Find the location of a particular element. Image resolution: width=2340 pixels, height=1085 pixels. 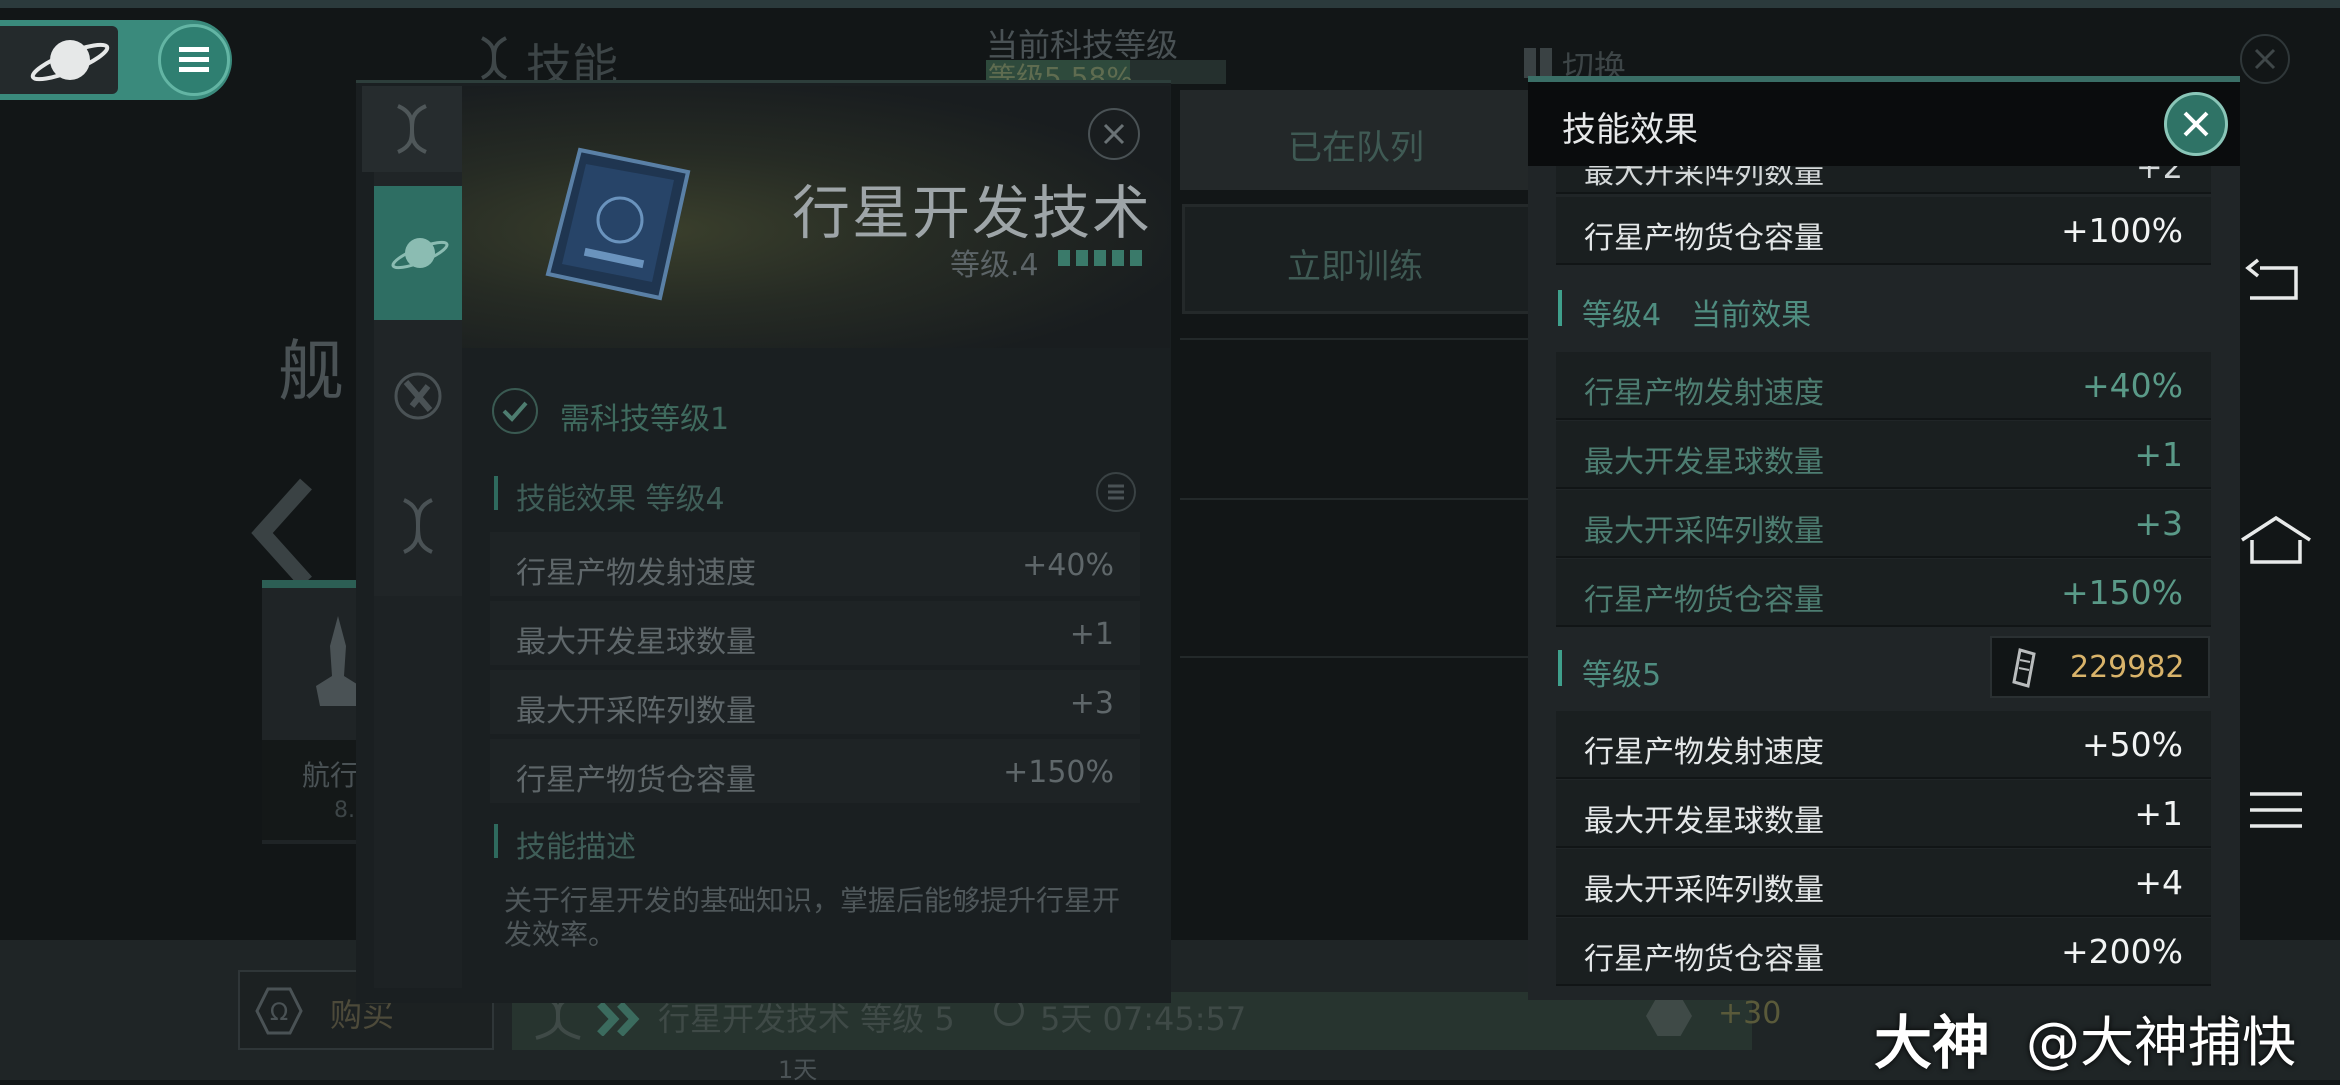

train-now-button: 立即训练 is located at coordinates (1360, 259).